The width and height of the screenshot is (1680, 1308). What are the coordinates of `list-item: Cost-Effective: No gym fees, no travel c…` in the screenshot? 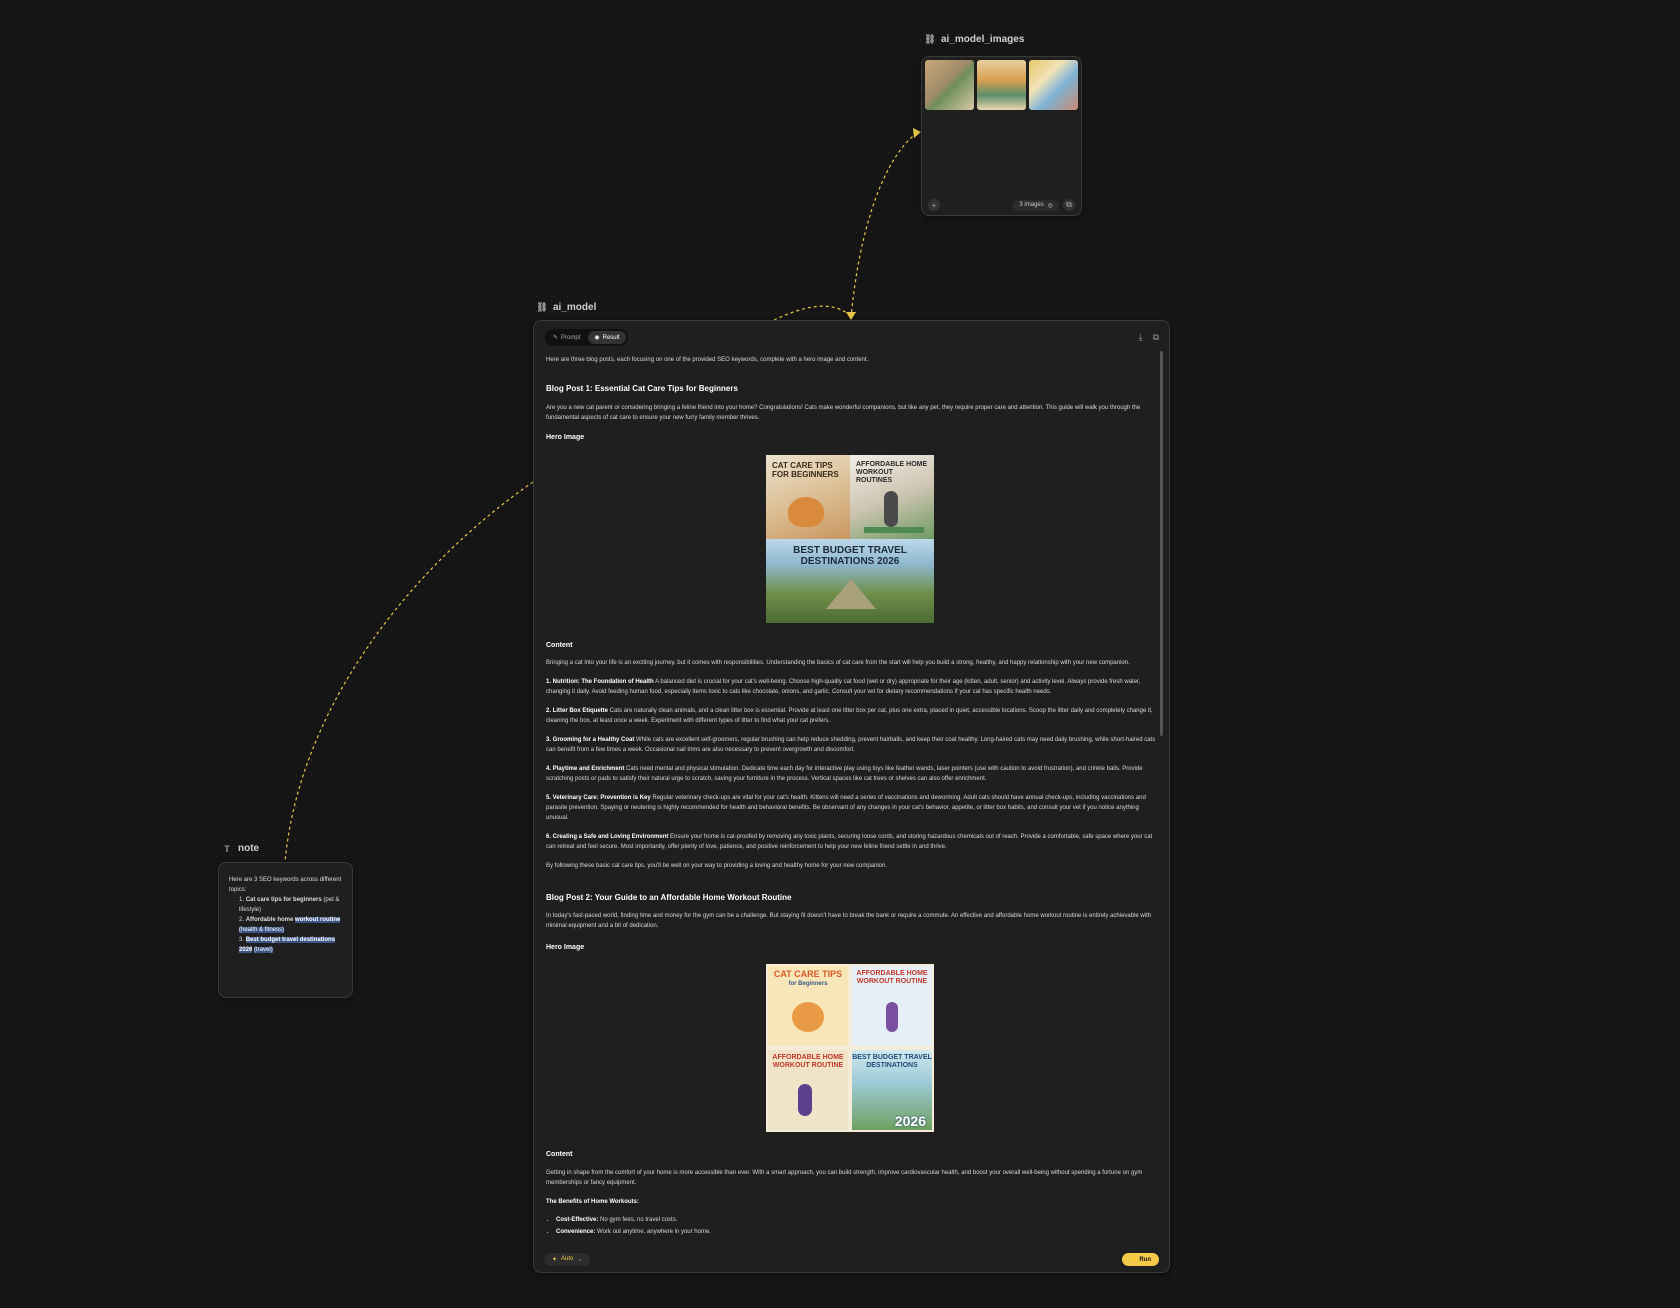 It's located at (856, 1220).